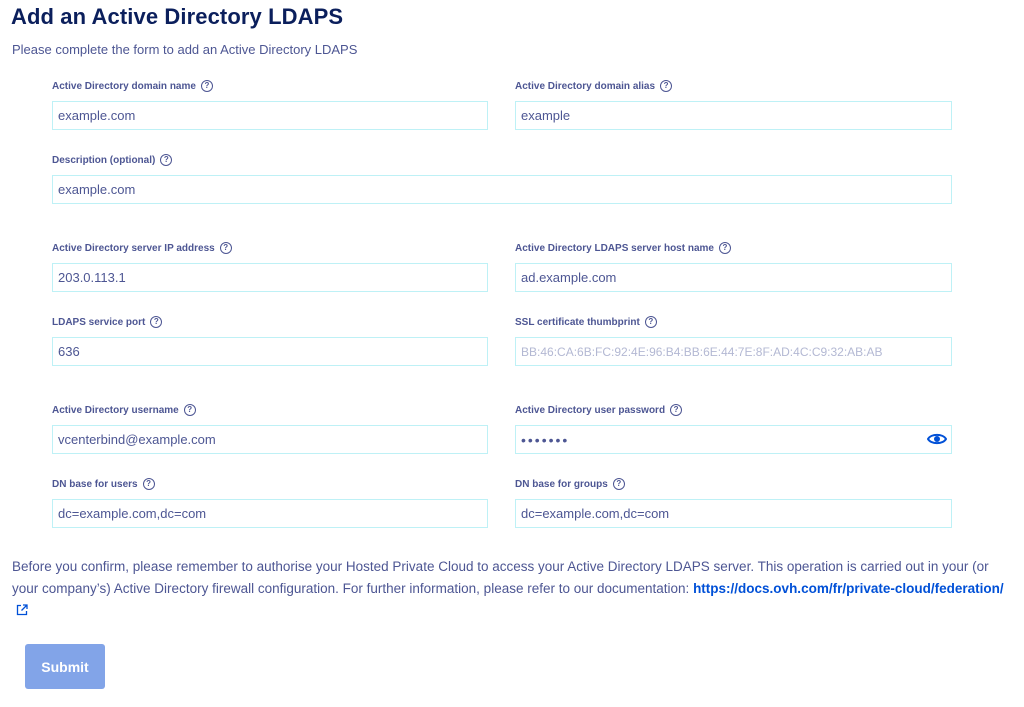 Image resolution: width=1024 pixels, height=707 pixels. I want to click on eye-icon, so click(937, 439).